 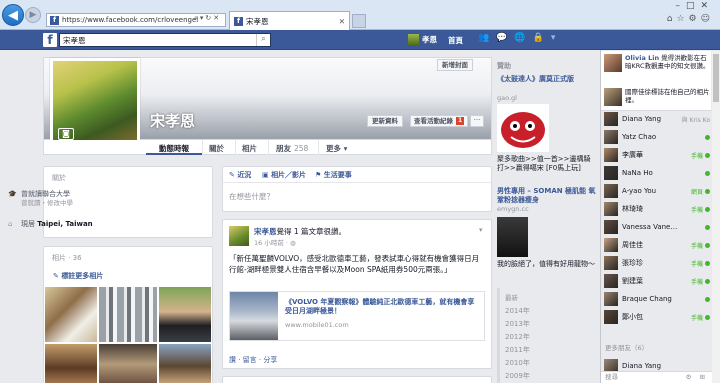 I want to click on chat-friend-row: 林琦琦 手機, so click(x=657, y=209).